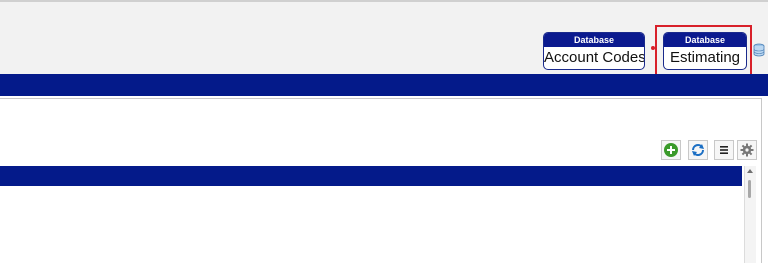 This screenshot has height=263, width=768. Describe the element at coordinates (384, 85) in the screenshot. I see `navigation-bar` at that location.